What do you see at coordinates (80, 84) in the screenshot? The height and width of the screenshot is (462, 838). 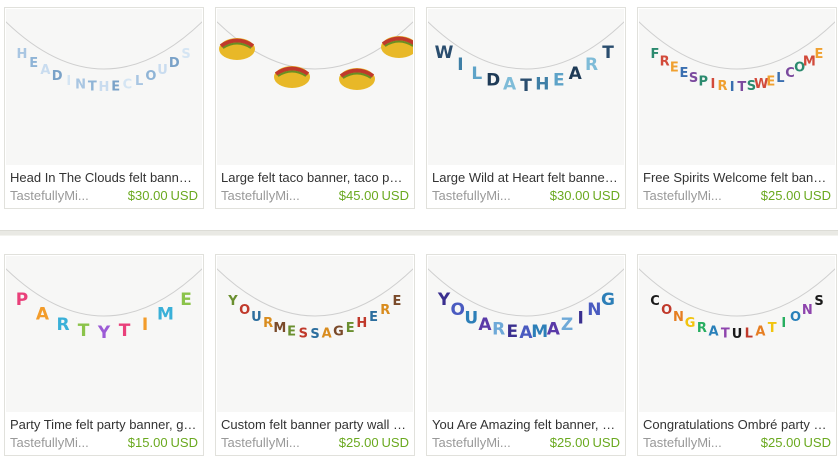 I see `banner-letter: N` at bounding box center [80, 84].